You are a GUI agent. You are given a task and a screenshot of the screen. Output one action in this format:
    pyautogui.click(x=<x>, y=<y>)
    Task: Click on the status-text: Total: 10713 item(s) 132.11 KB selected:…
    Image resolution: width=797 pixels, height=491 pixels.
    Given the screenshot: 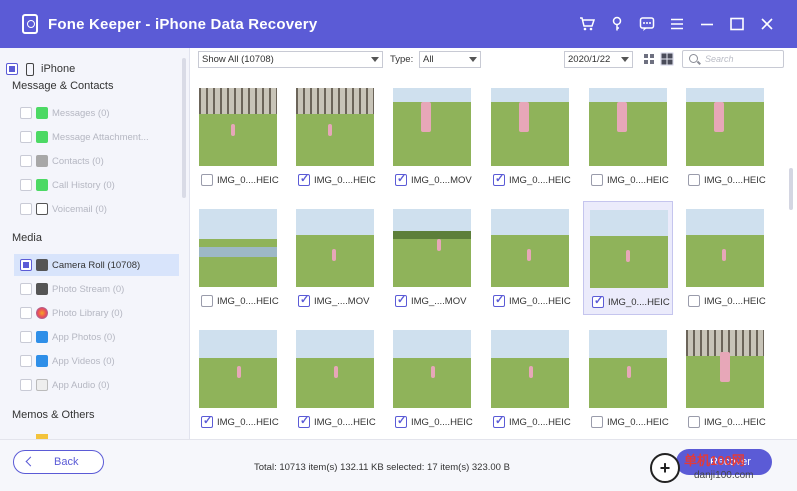 What is the action you would take?
    pyautogui.click(x=382, y=467)
    